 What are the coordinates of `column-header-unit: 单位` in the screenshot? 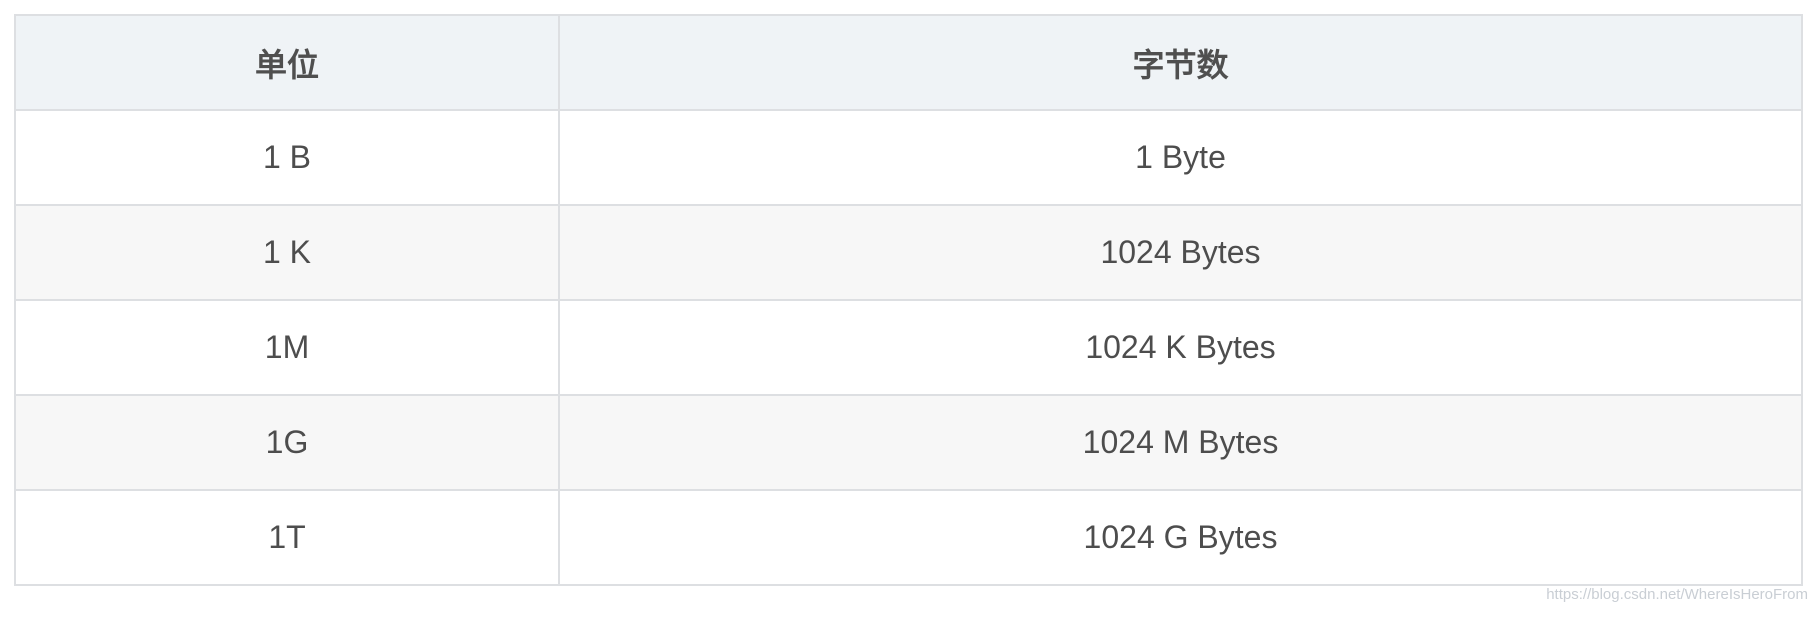 It's located at (287, 62).